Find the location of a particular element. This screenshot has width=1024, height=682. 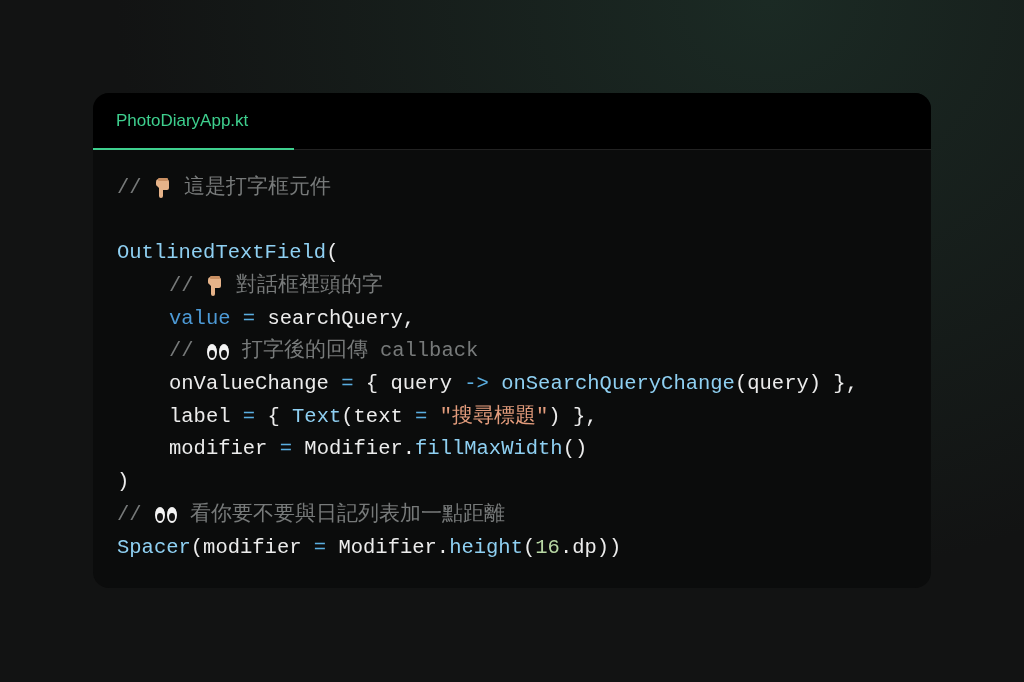

code-token: 打字後的回傳 callback is located at coordinates (360, 351).